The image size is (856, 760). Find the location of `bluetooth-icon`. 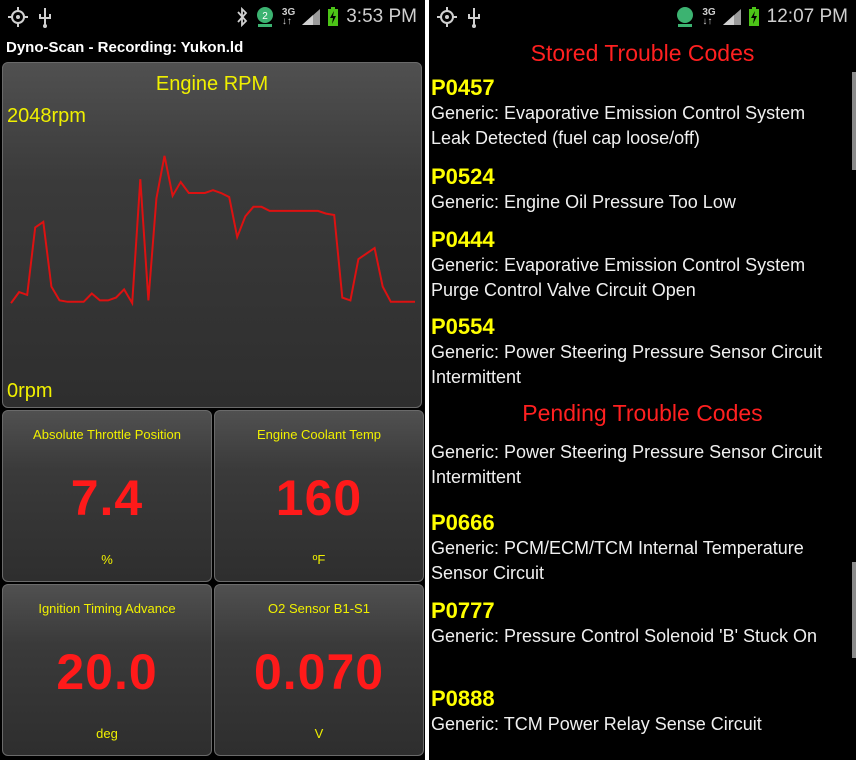

bluetooth-icon is located at coordinates (242, 17).